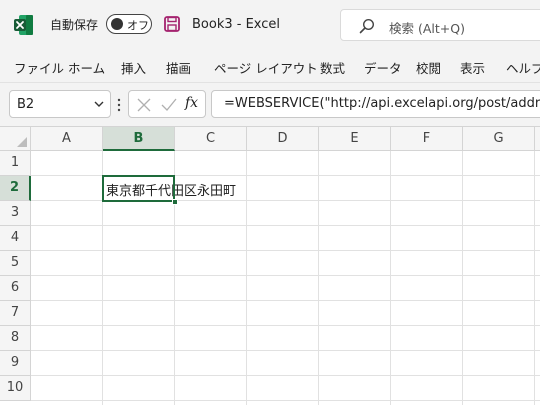 The width and height of the screenshot is (540, 405). I want to click on formula-buttons: fx, so click(167, 104).